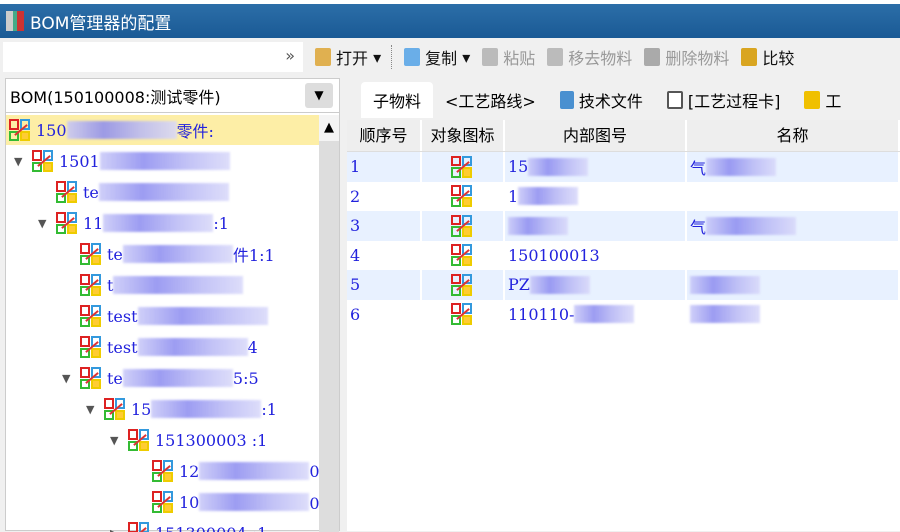  I want to click on tab-child-materials: 子物料, so click(397, 100).